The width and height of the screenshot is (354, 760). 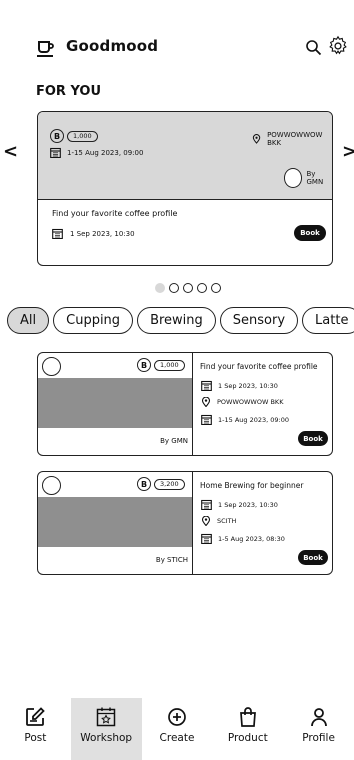 What do you see at coordinates (35, 729) in the screenshot?
I see `nav-item-post: Post` at bounding box center [35, 729].